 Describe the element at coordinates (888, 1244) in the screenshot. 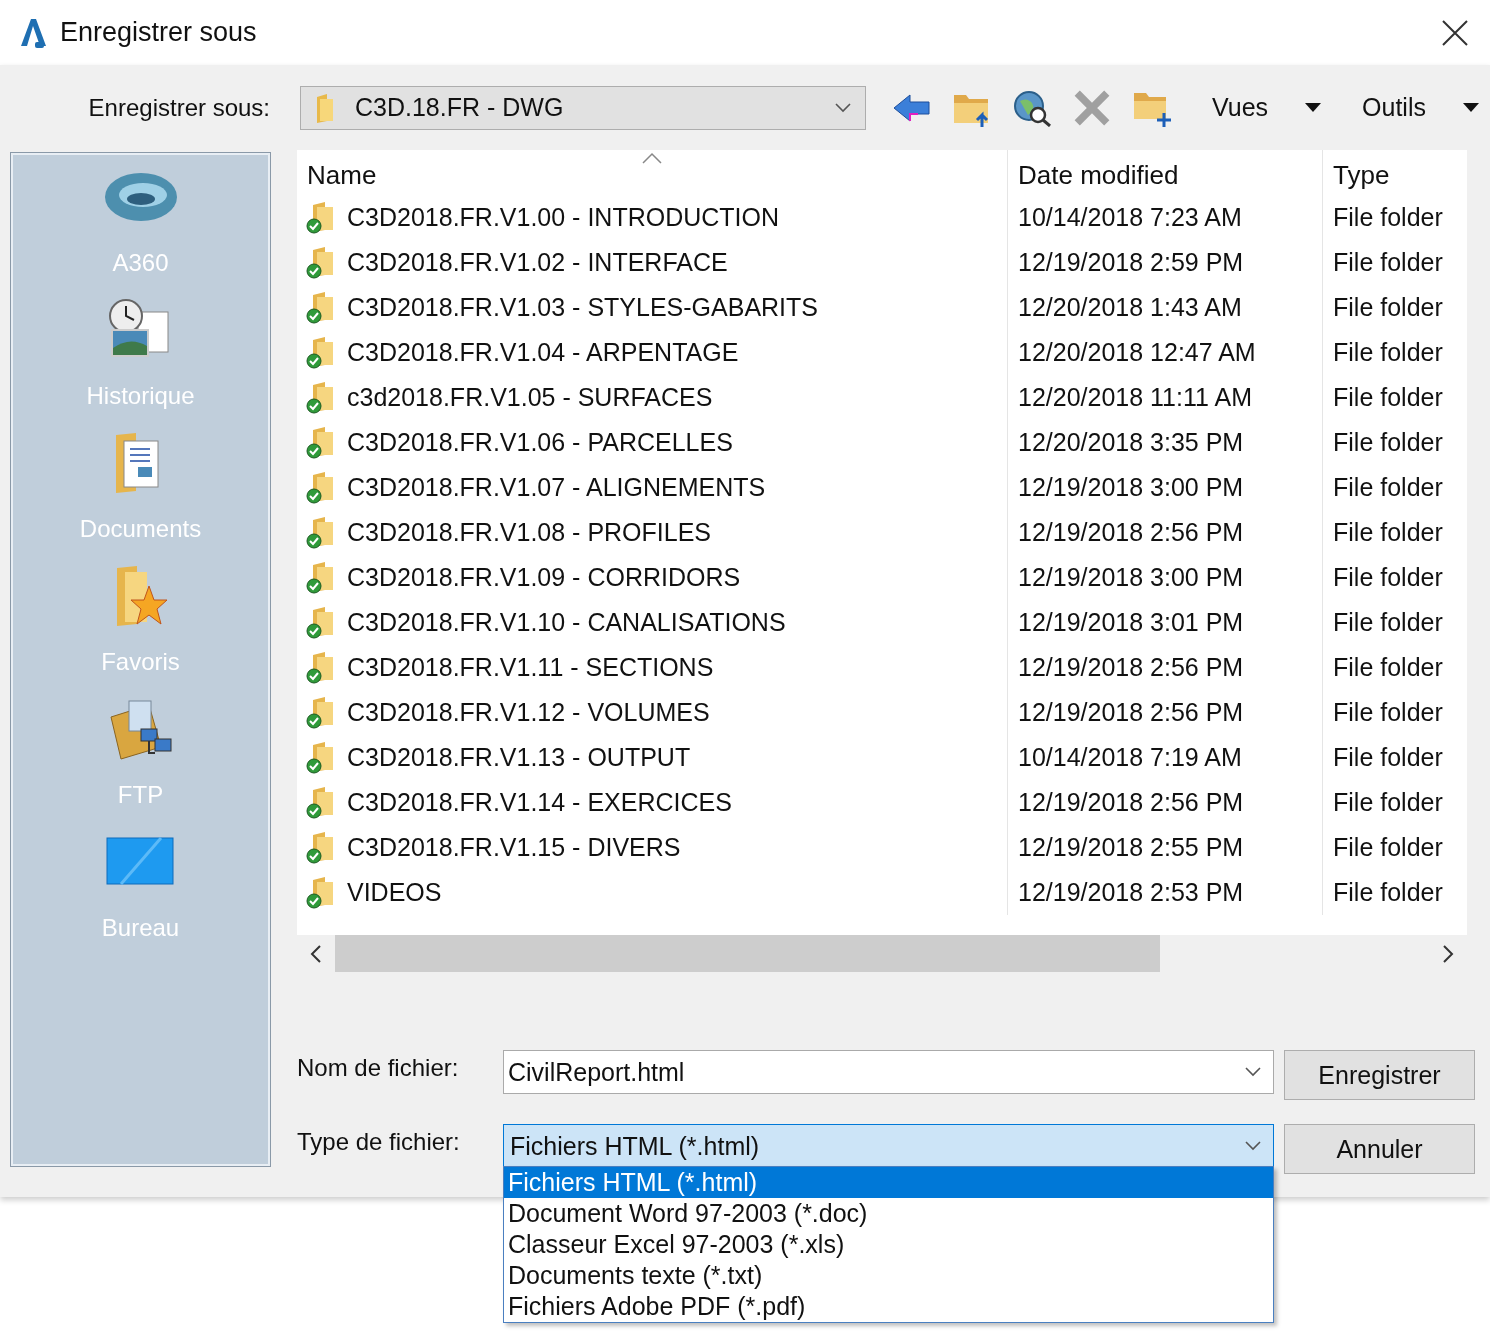

I see `filetype-option: Classeur Excel 97-2003 (*.xls)` at that location.